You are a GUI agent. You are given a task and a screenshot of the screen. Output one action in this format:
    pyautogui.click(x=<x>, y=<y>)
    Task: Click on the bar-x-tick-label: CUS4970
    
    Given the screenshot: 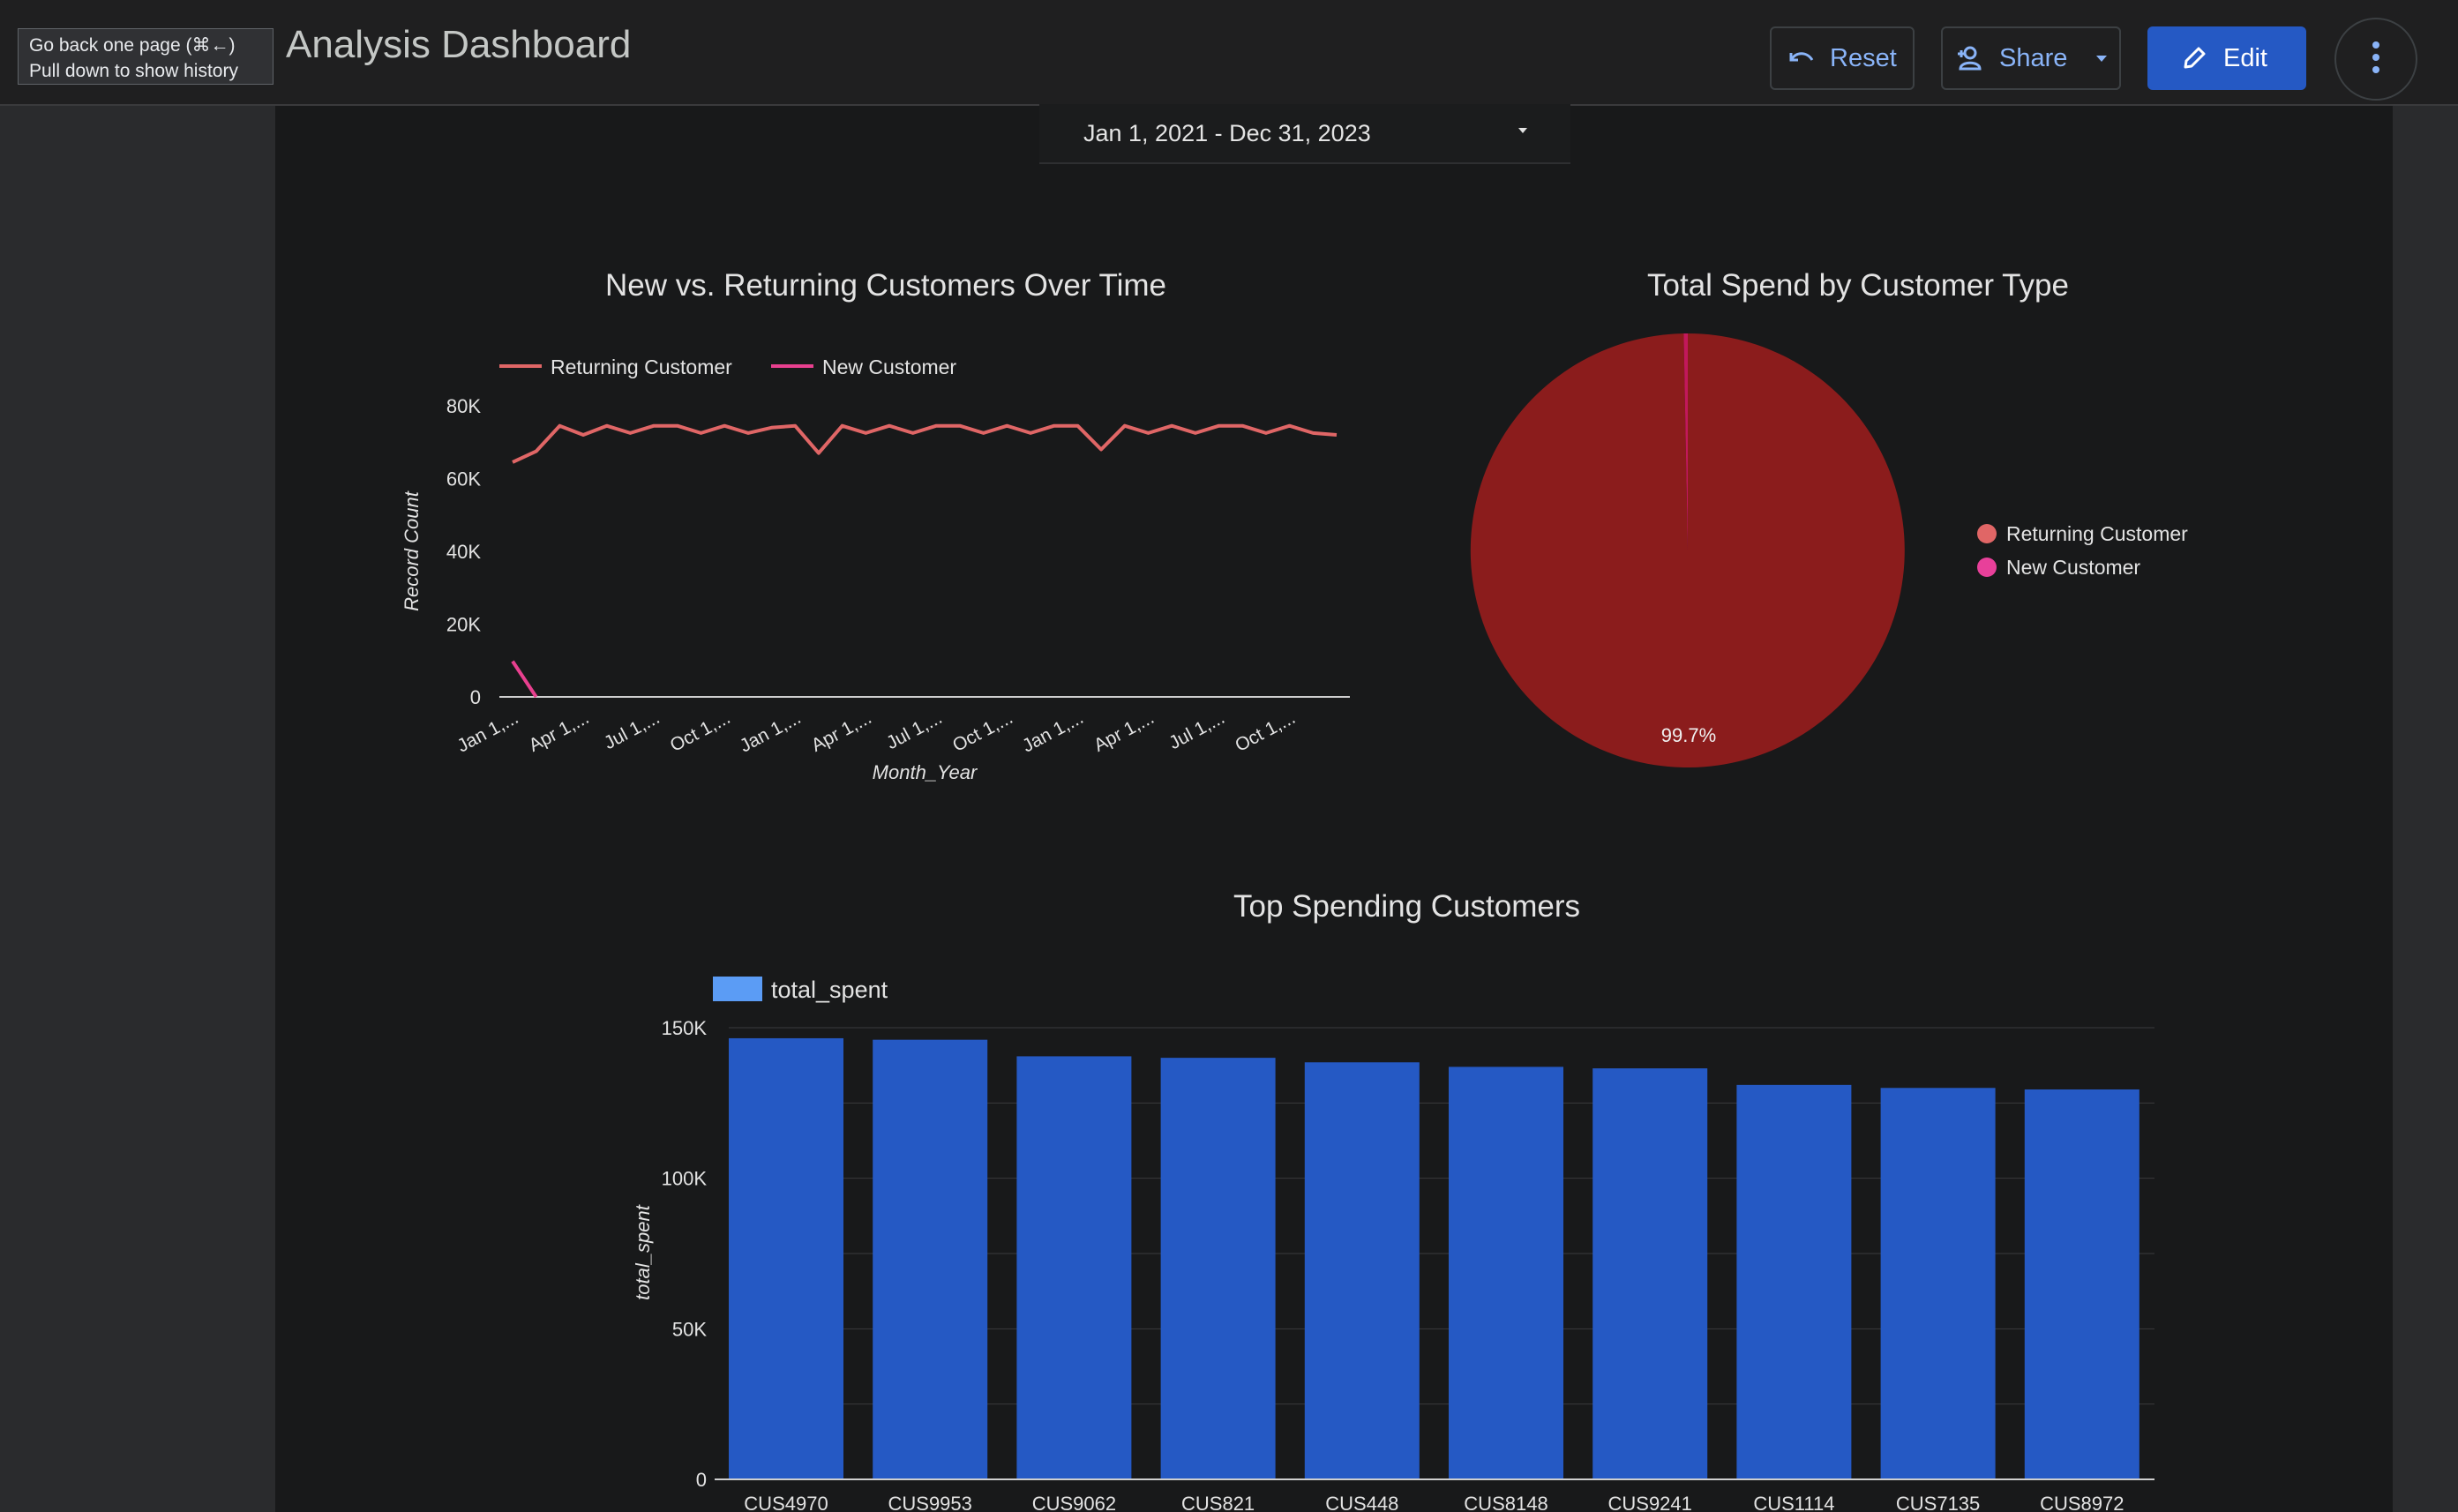 What is the action you would take?
    pyautogui.click(x=786, y=1502)
    